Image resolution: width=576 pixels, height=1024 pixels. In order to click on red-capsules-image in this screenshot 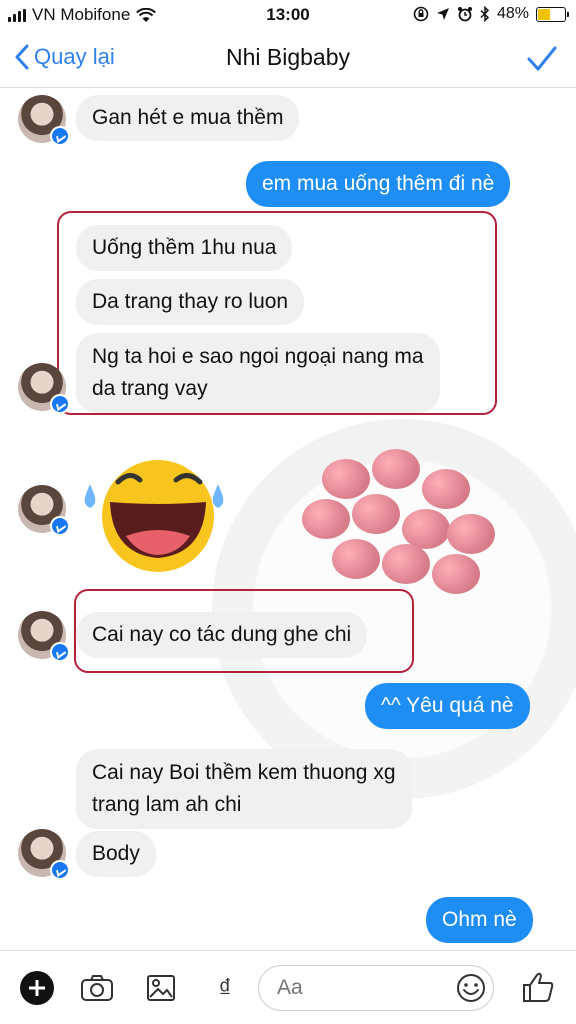, I will do `click(392, 519)`.